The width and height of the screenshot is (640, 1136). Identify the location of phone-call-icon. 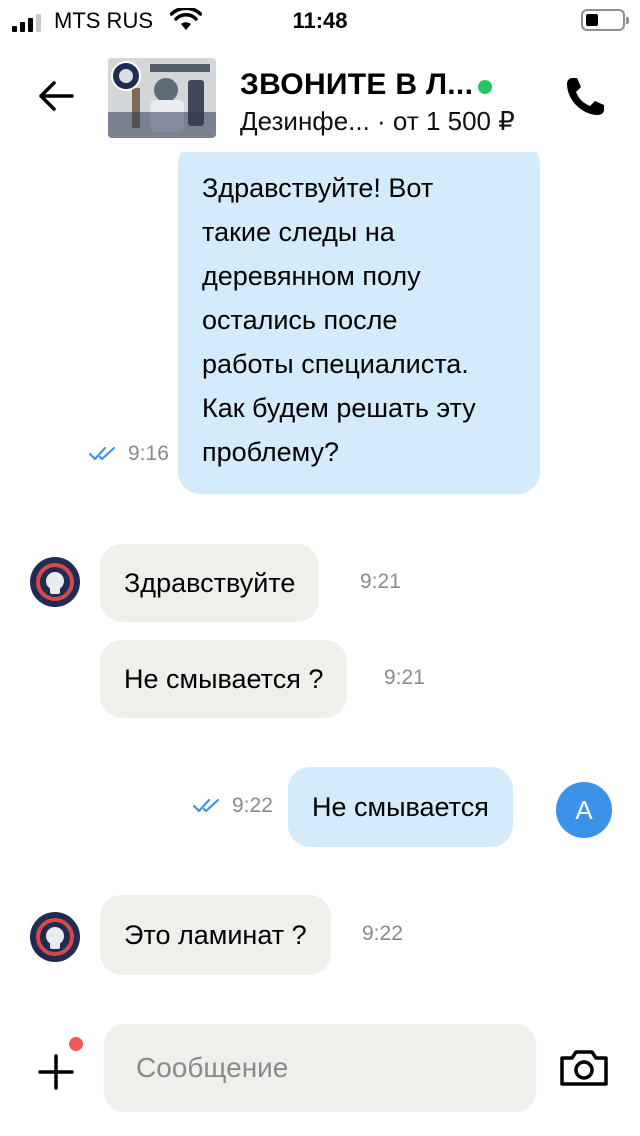
(586, 96).